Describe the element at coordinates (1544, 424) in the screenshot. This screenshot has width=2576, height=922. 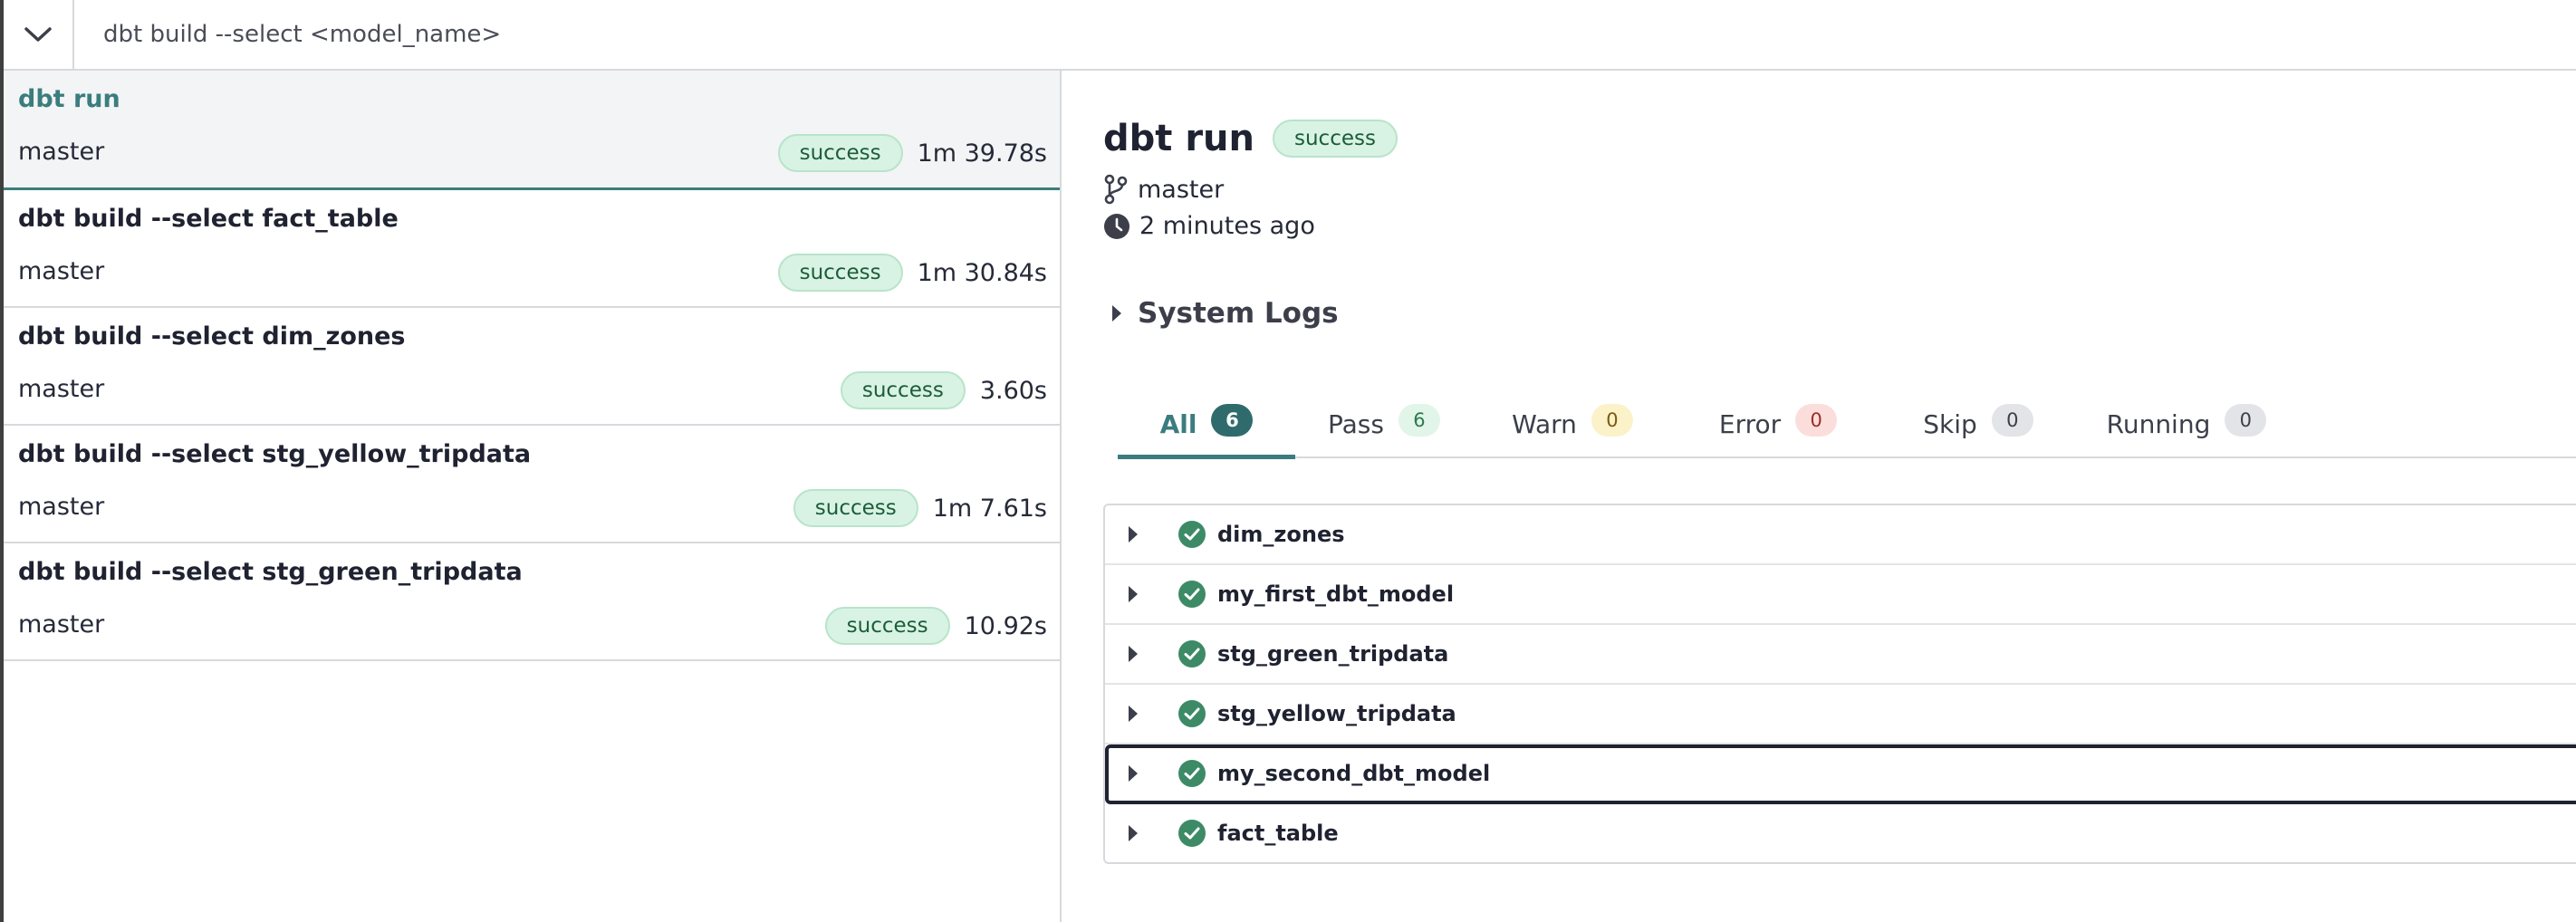
I see `tab-label: Warn` at that location.